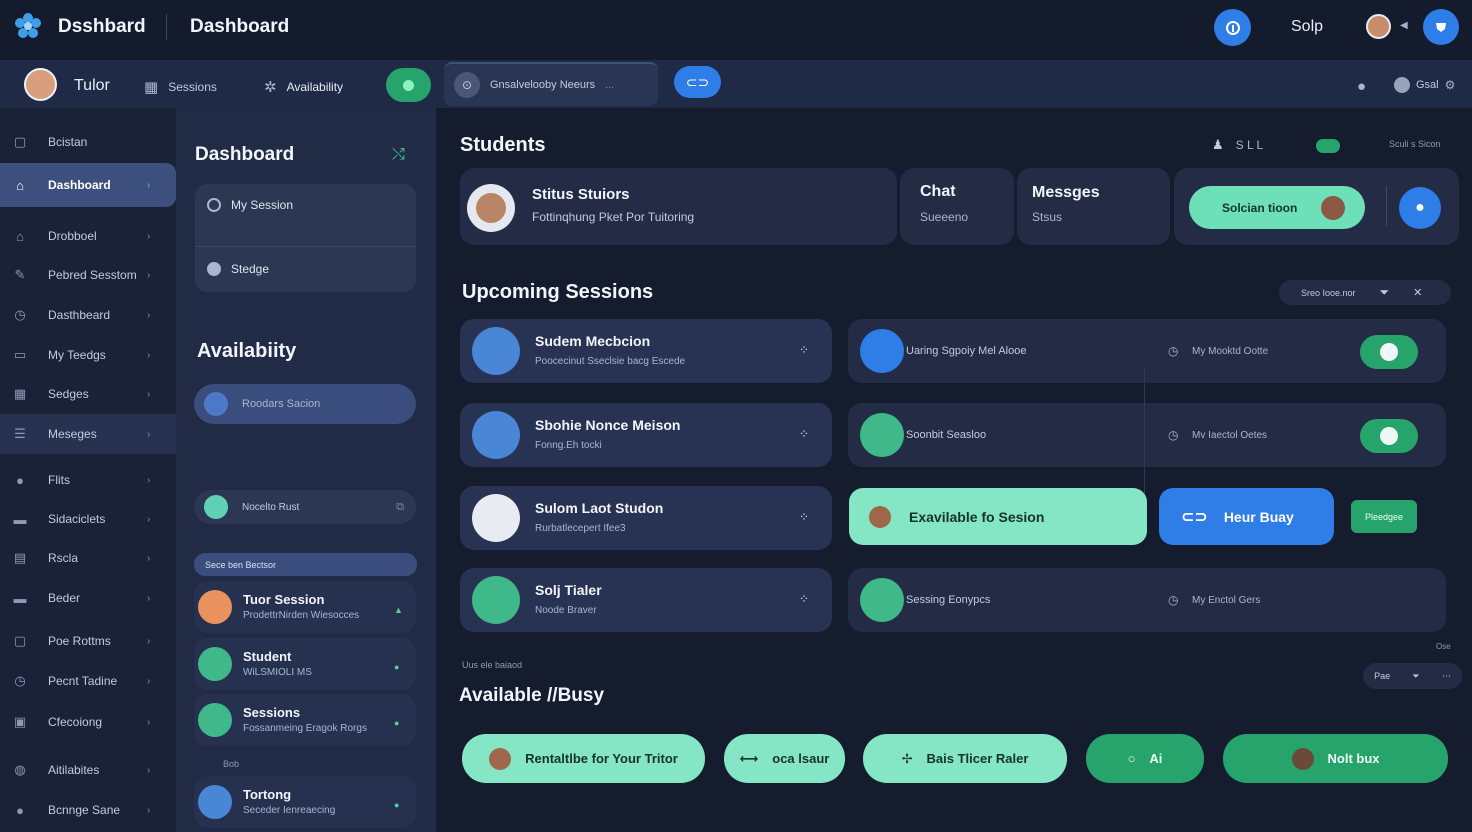  Describe the element at coordinates (1441, 27) in the screenshot. I see `shield-button` at that location.